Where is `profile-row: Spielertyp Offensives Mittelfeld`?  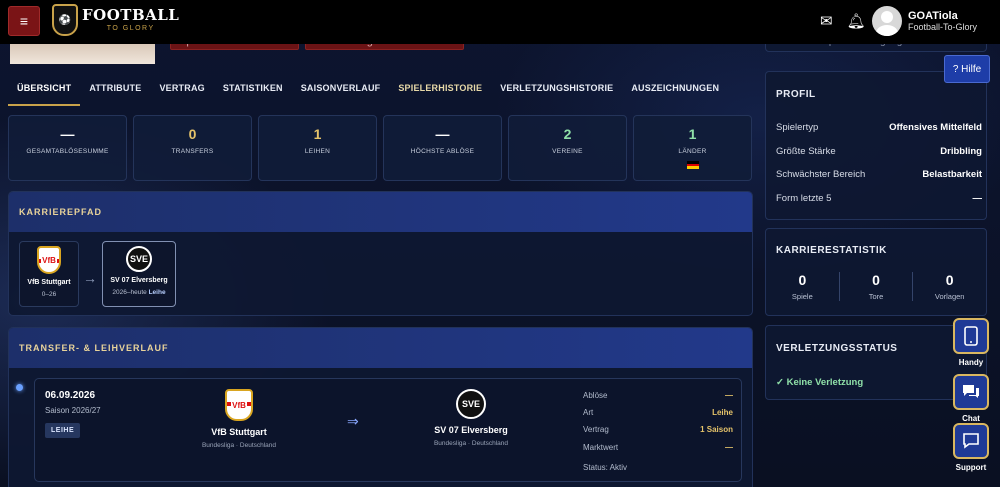 profile-row: Spielertyp Offensives Mittelfeld is located at coordinates (876, 128).